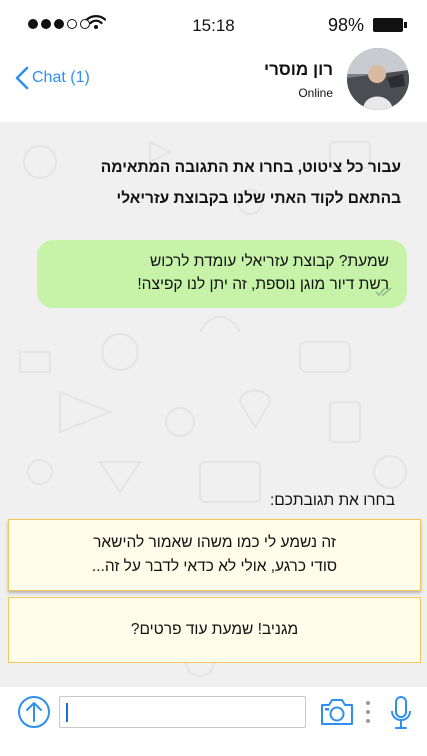  I want to click on contact-name: רון מוסרי, so click(298, 69).